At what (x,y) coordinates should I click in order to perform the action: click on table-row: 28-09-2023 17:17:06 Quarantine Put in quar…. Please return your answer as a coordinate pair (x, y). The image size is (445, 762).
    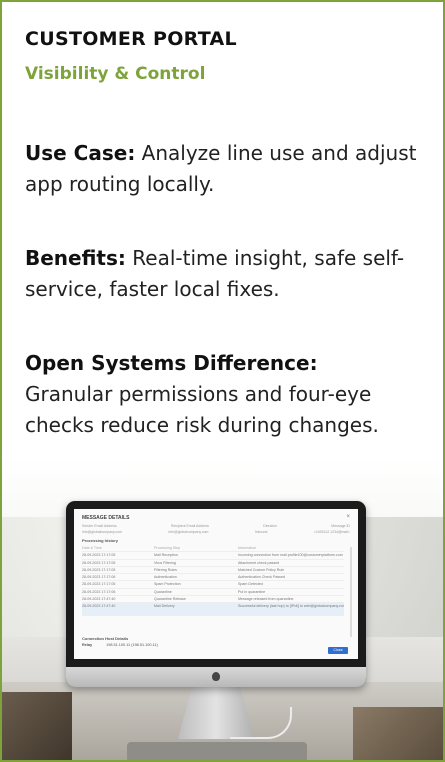
    Looking at the image, I should click on (213, 593).